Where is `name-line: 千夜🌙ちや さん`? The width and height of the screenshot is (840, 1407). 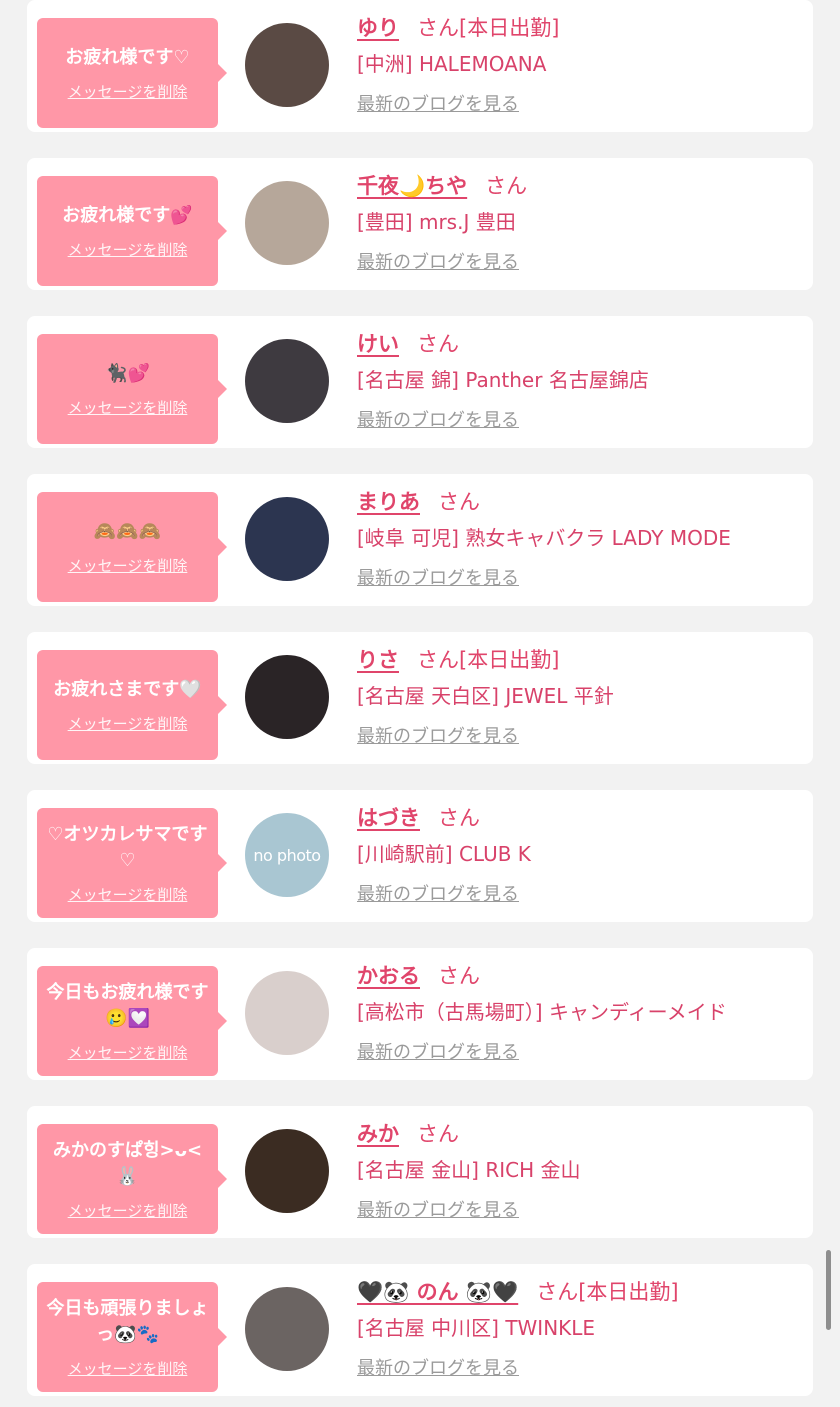
name-line: 千夜🌙ちや さん is located at coordinates (577, 186).